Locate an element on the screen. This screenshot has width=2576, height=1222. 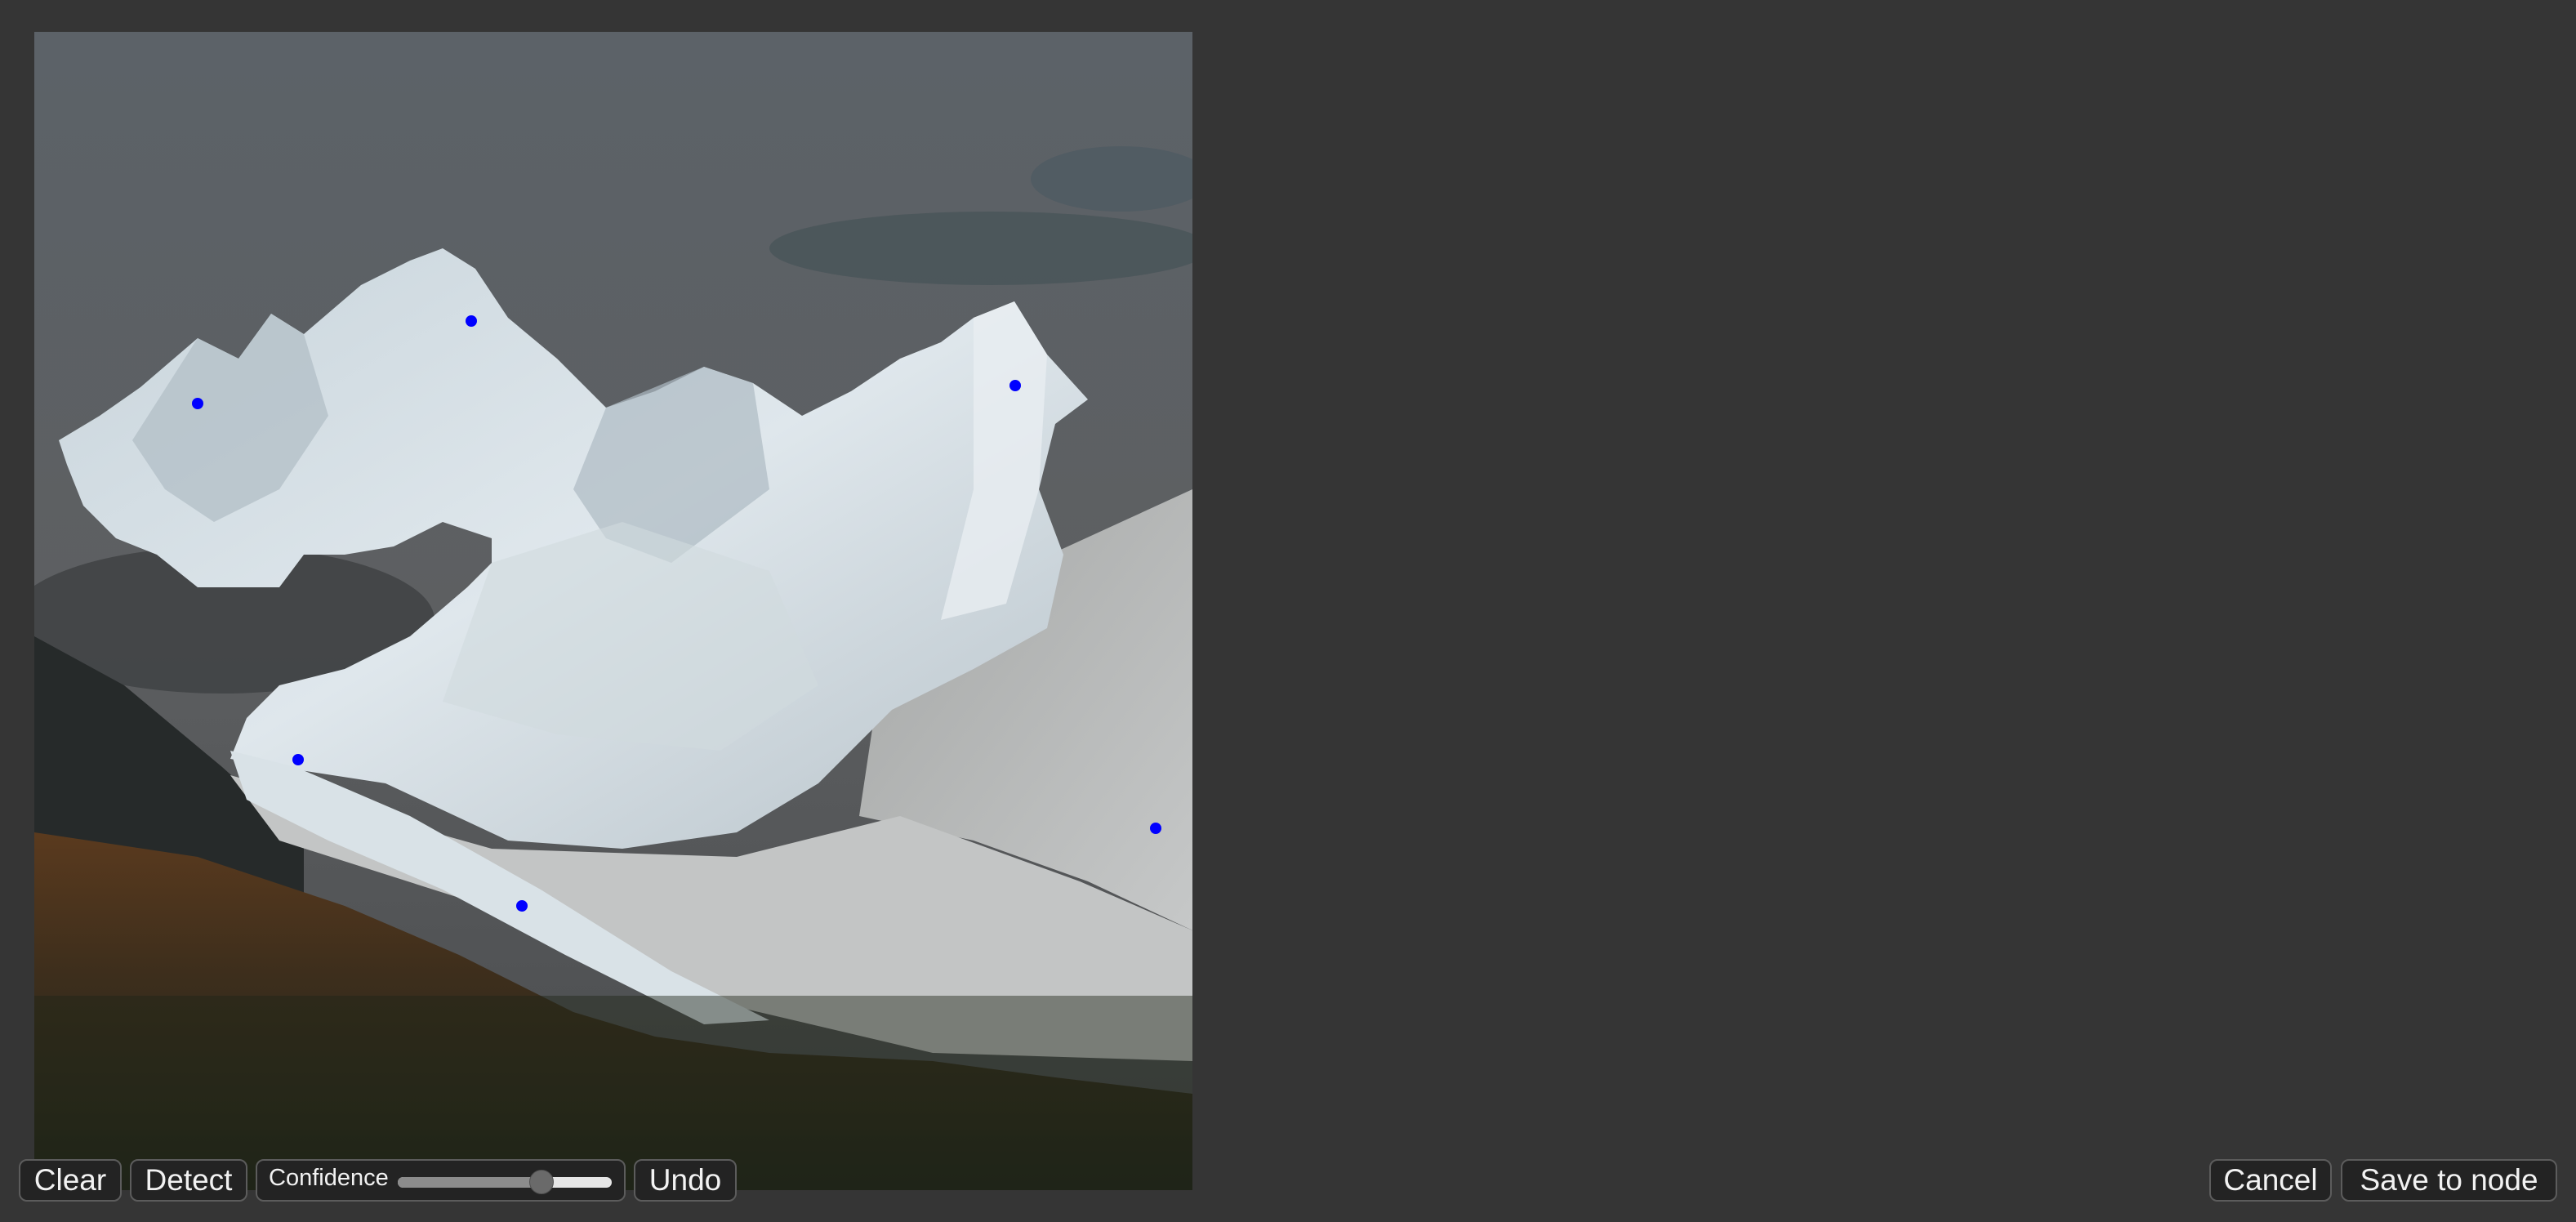
confidence-slider-thumb is located at coordinates (541, 1182).